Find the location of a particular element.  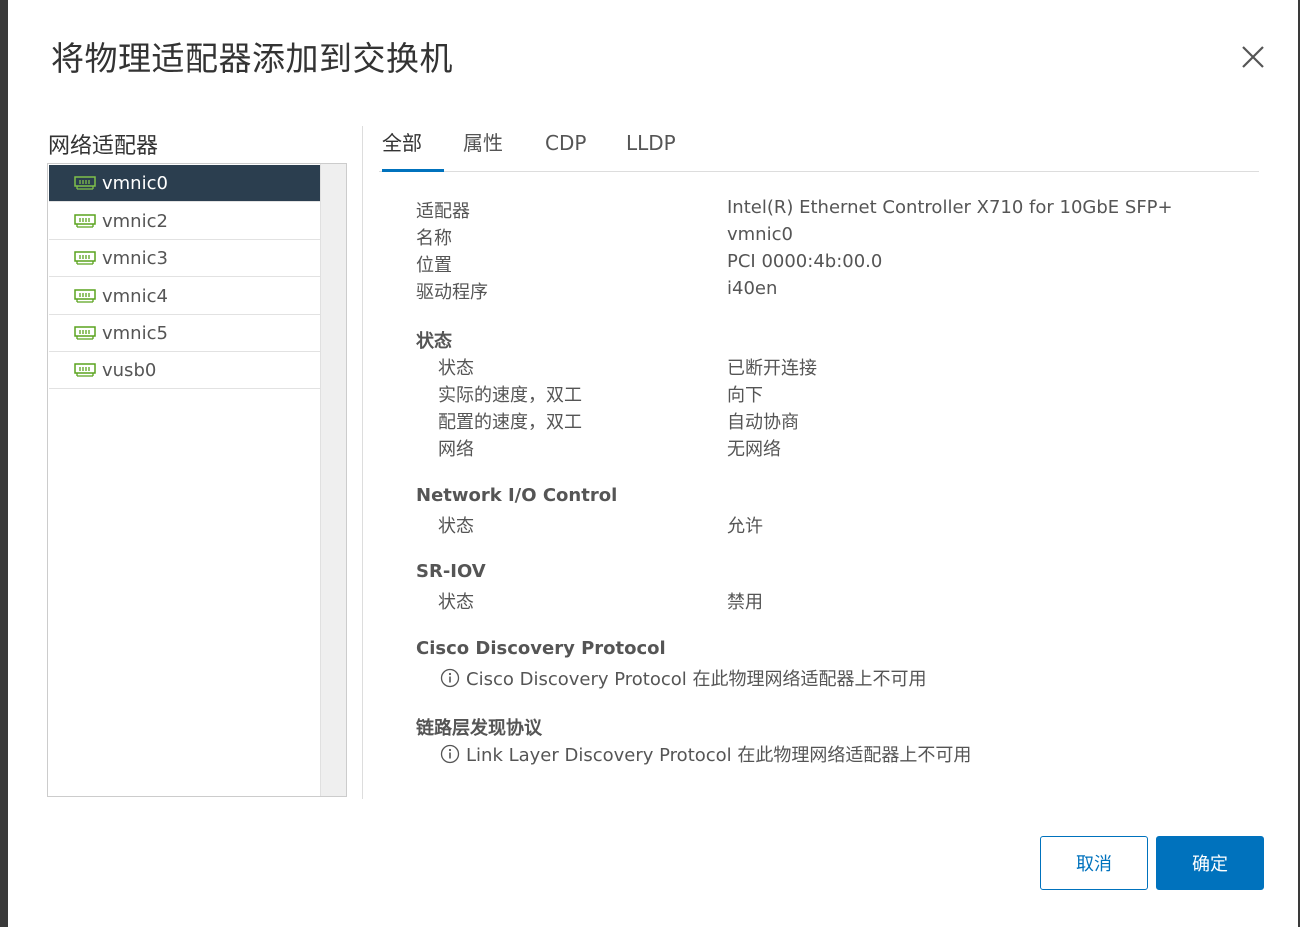

tab-all: 全部 is located at coordinates (413, 150).